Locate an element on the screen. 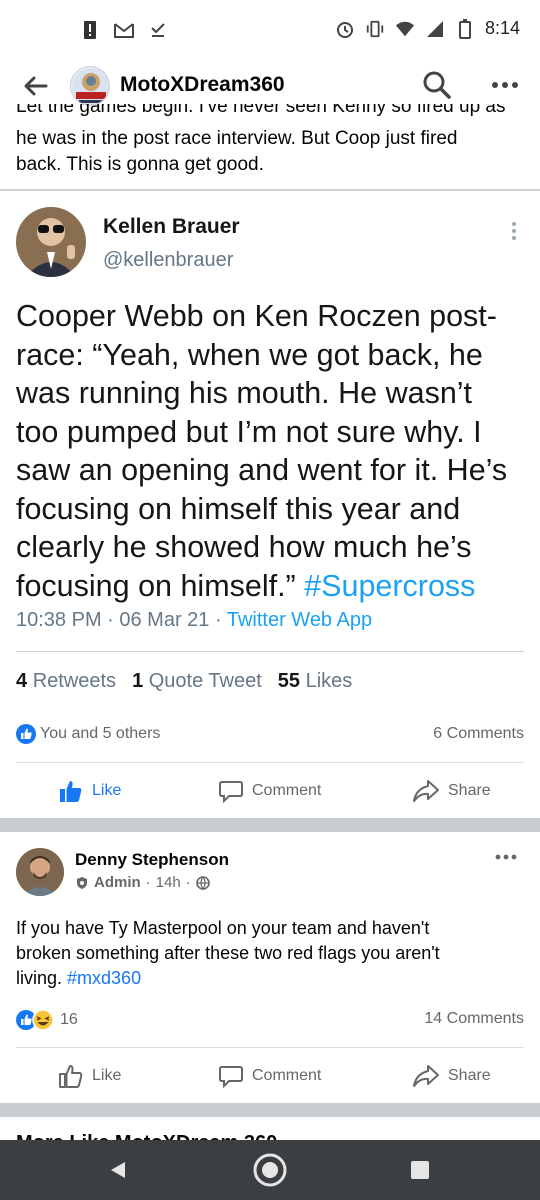 The width and height of the screenshot is (540, 1200). post-hashtag: #mxd360 is located at coordinates (104, 978).